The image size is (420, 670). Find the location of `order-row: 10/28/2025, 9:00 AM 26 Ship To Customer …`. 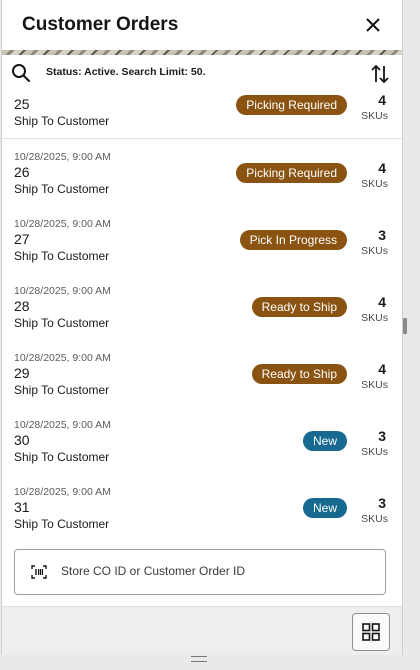

order-row: 10/28/2025, 9:00 AM 26 Ship To Customer … is located at coordinates (202, 173).